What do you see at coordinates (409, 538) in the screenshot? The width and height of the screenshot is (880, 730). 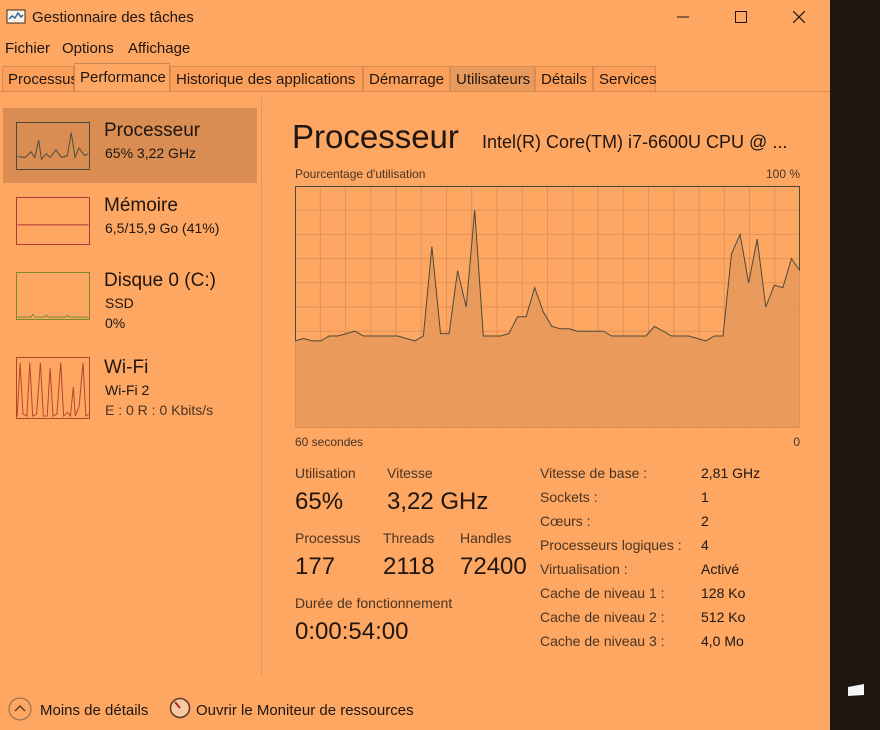 I see `threads-label: Threads` at bounding box center [409, 538].